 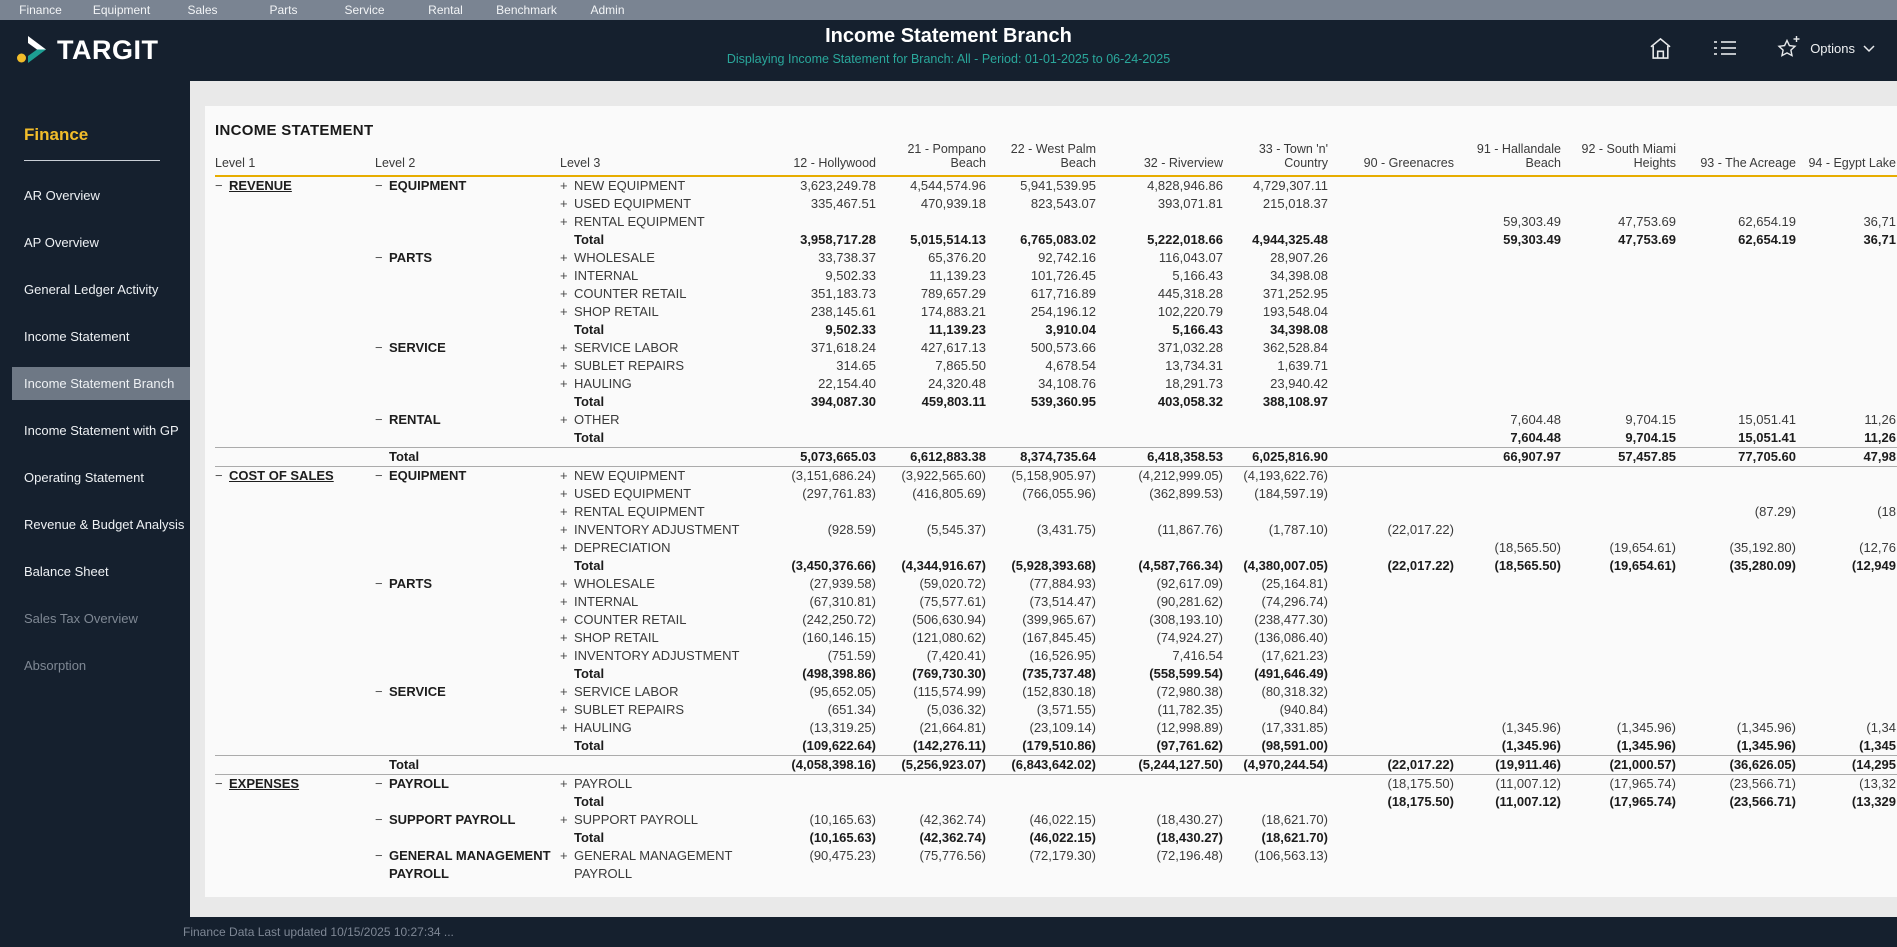 I want to click on sidebar-item-general-ledger-activity: General Ledger Activity, so click(x=95, y=289).